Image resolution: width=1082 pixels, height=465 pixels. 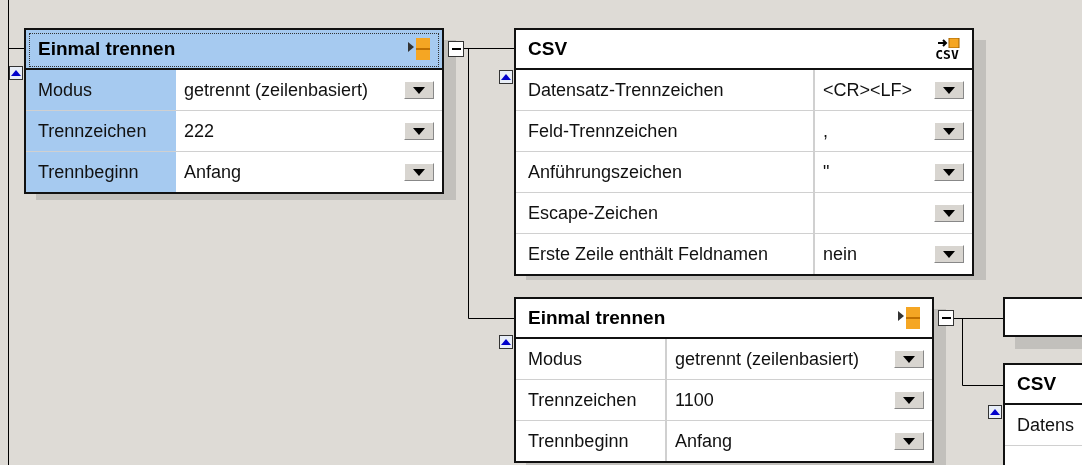 What do you see at coordinates (665, 172) in the screenshot?
I see `property-label: Anführungszeichen` at bounding box center [665, 172].